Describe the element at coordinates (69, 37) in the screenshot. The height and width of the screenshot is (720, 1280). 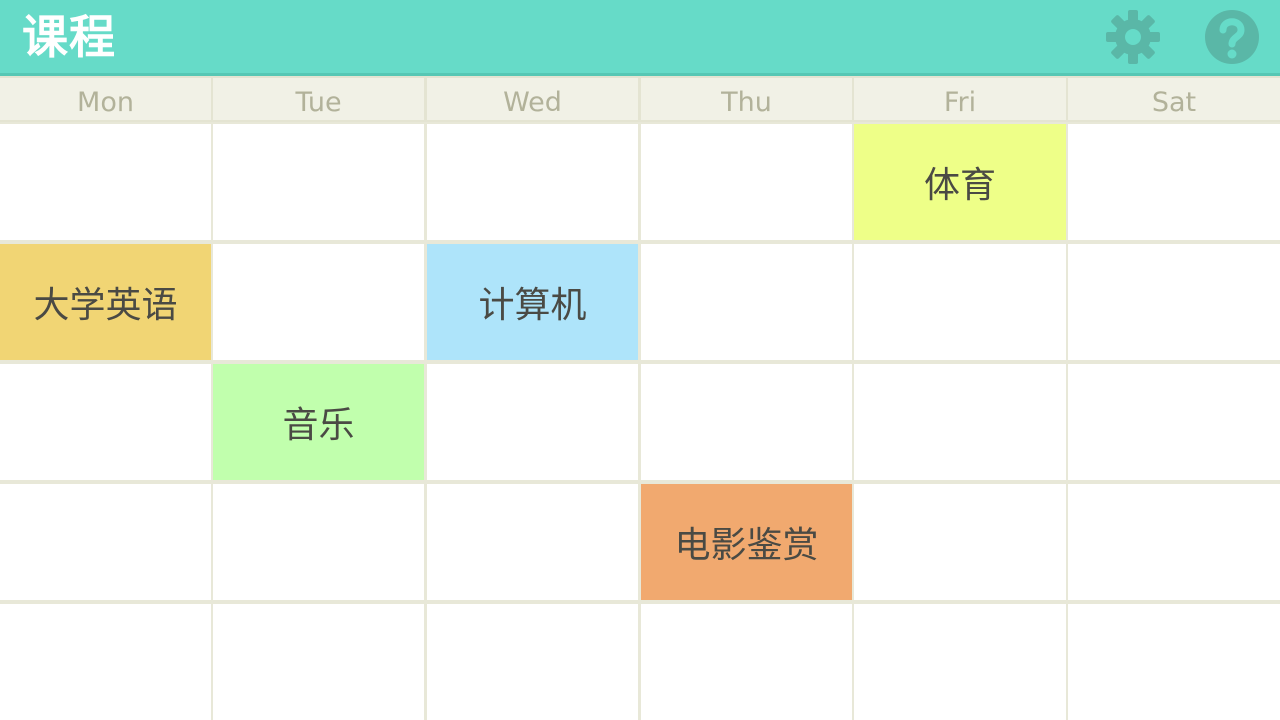
I see `app-title: 课程` at that location.